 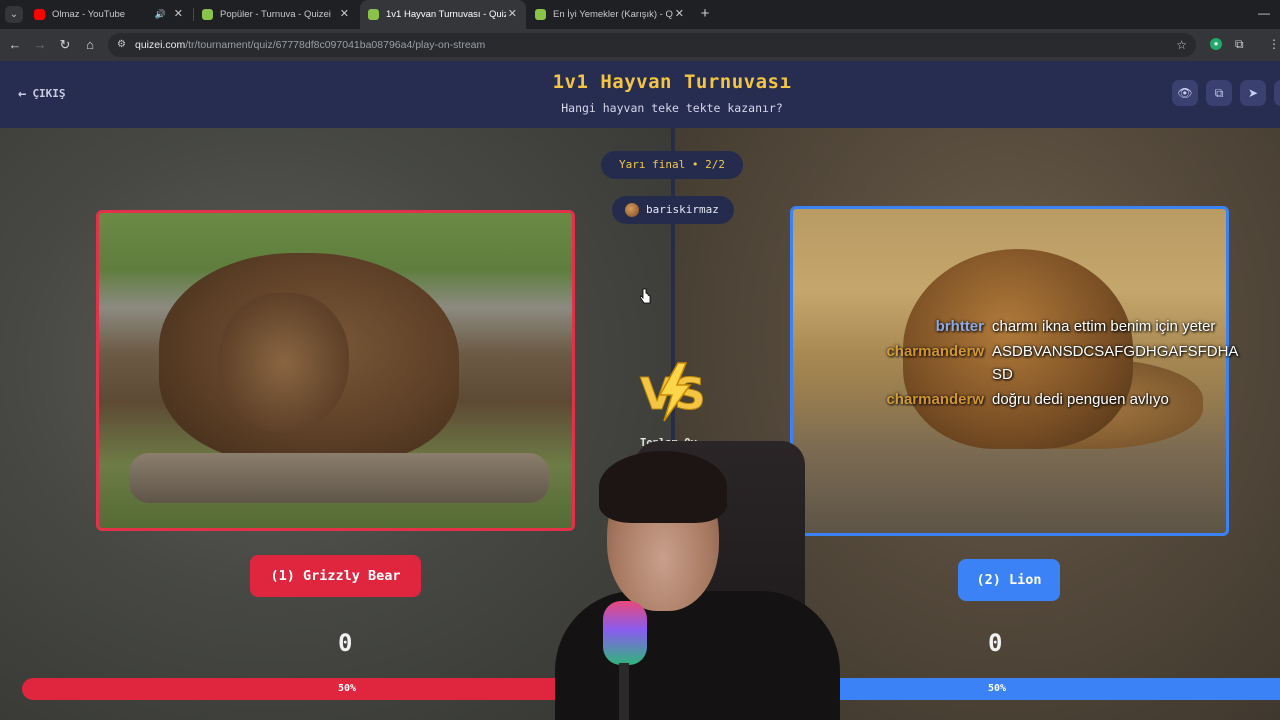 What do you see at coordinates (90, 45) in the screenshot?
I see `home-icon: ⌂` at bounding box center [90, 45].